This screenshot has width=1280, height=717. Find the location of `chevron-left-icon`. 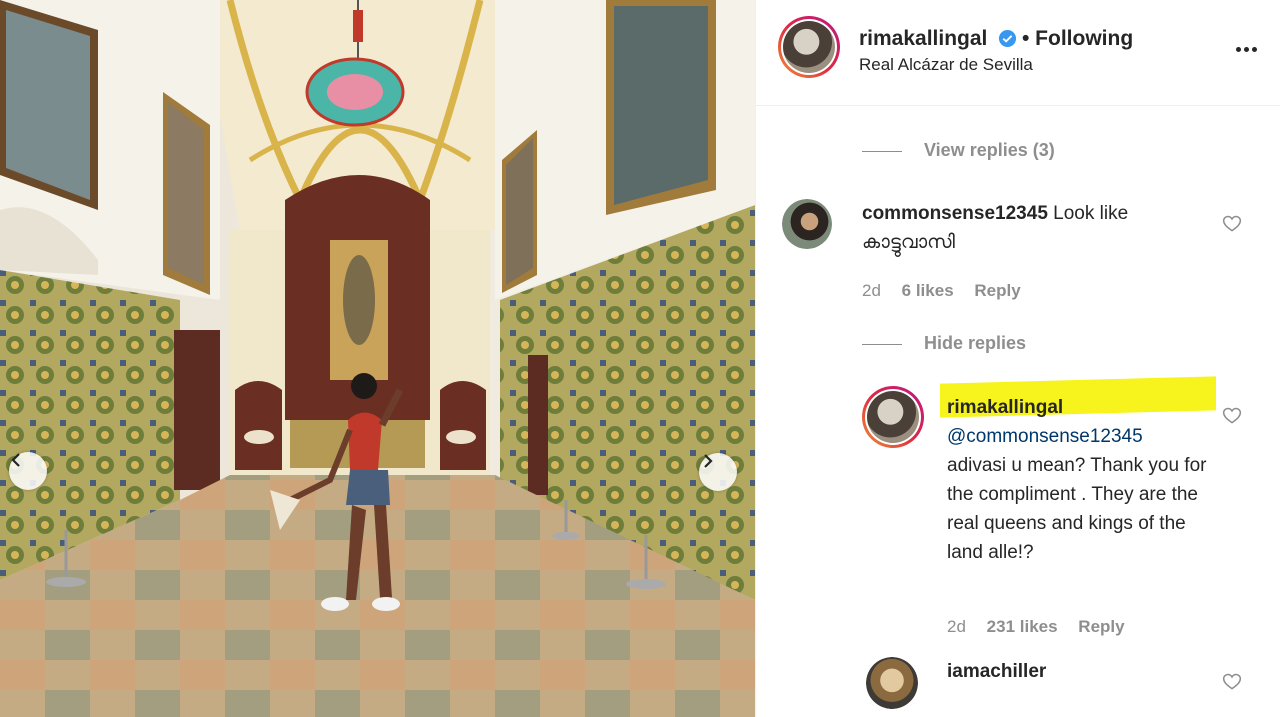

chevron-left-icon is located at coordinates (15, 460).